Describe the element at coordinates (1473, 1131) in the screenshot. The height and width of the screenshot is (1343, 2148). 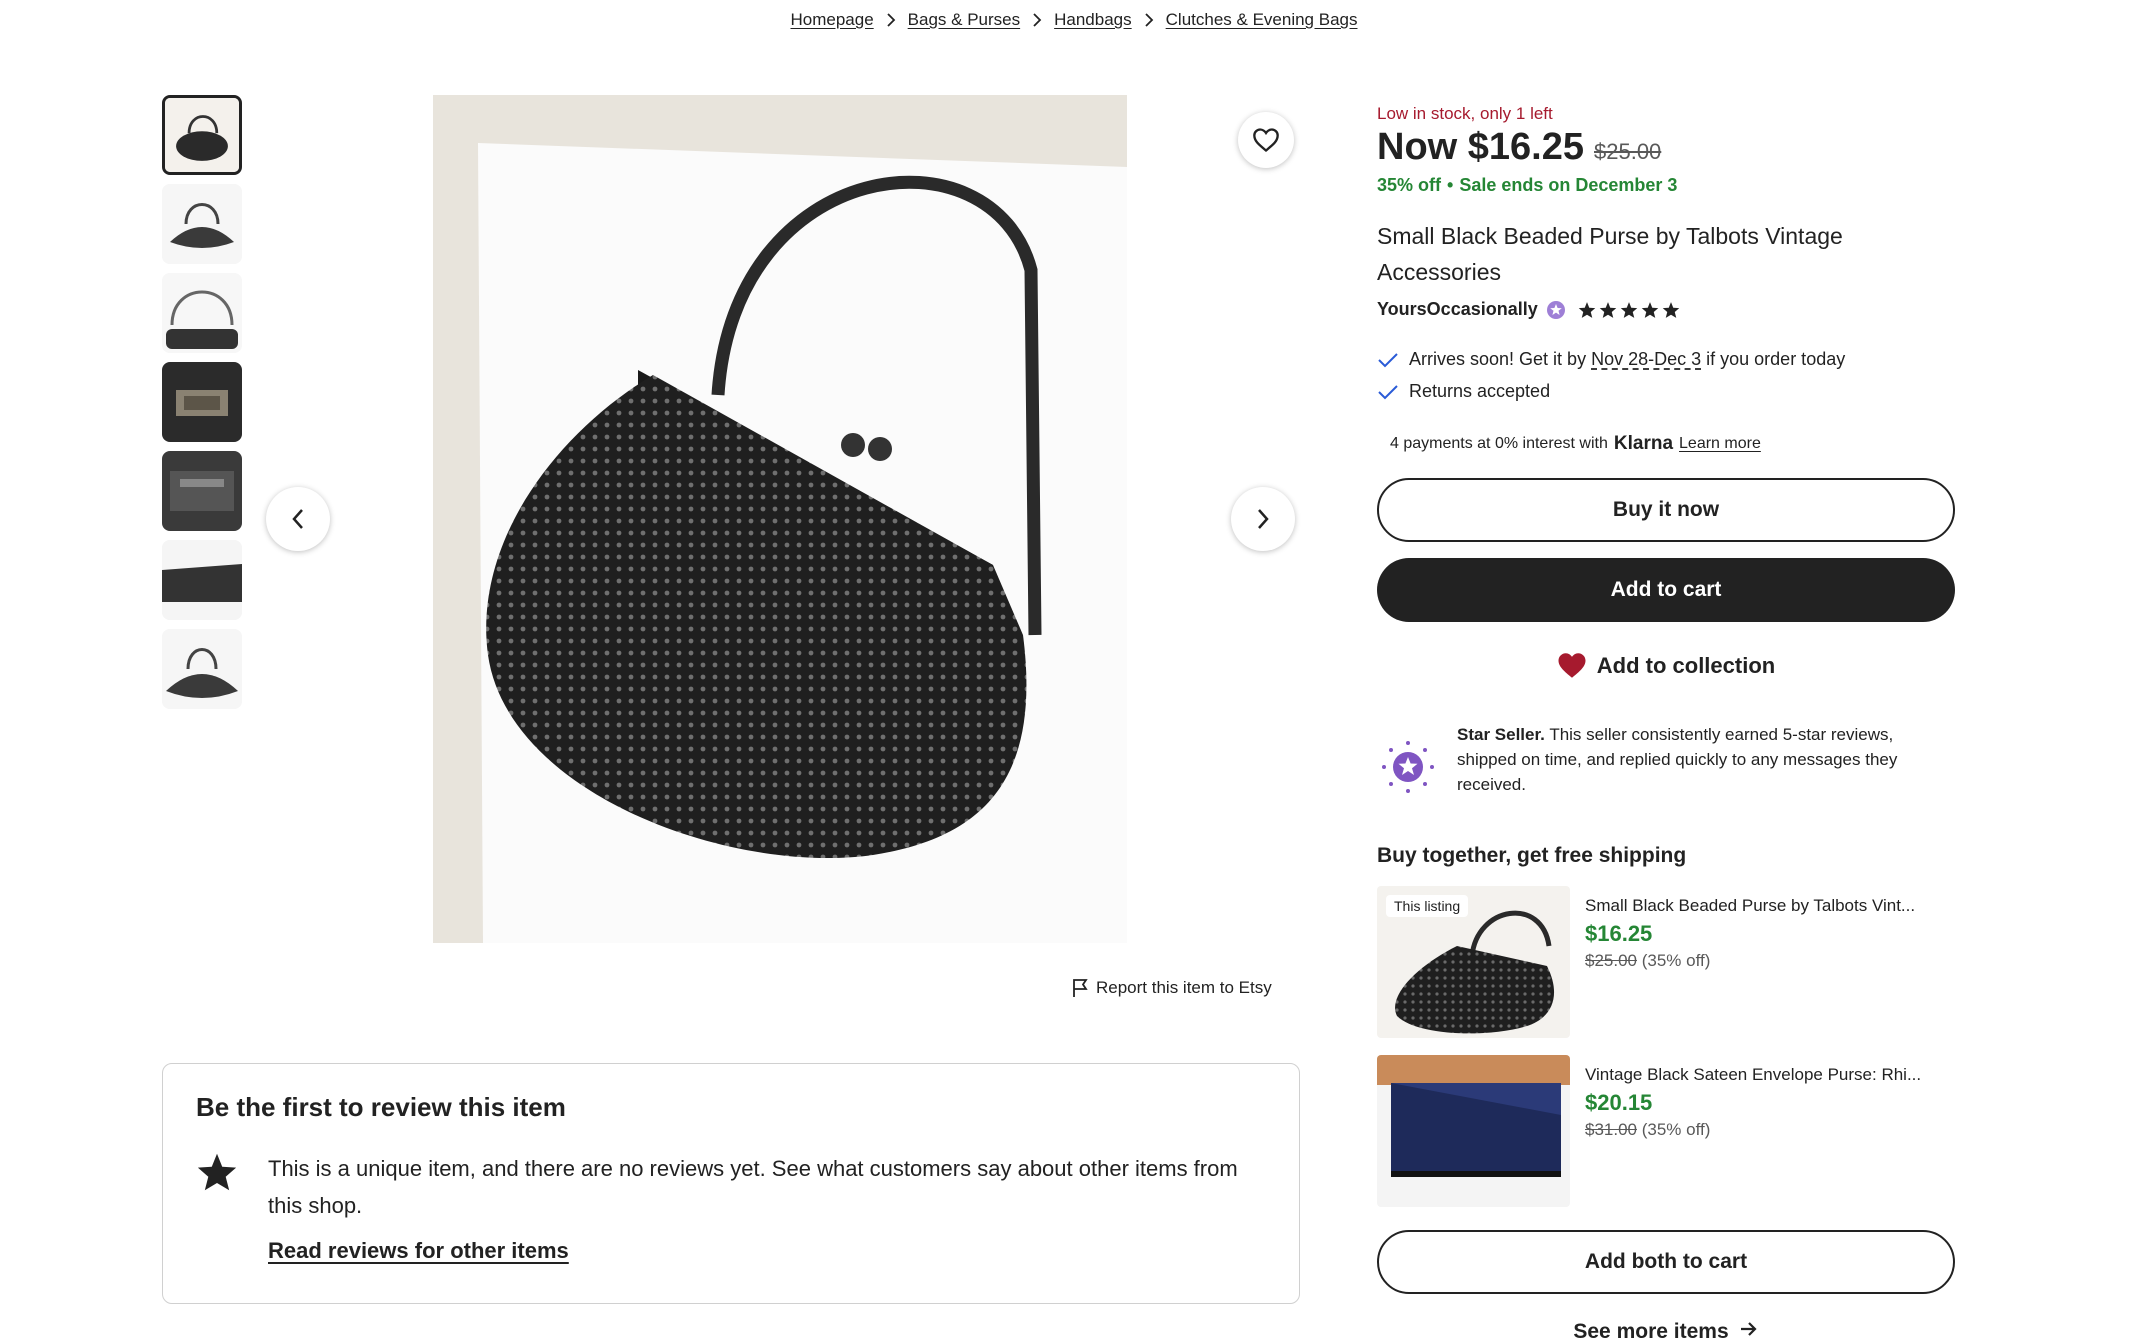
I see `bundle-item-image` at that location.